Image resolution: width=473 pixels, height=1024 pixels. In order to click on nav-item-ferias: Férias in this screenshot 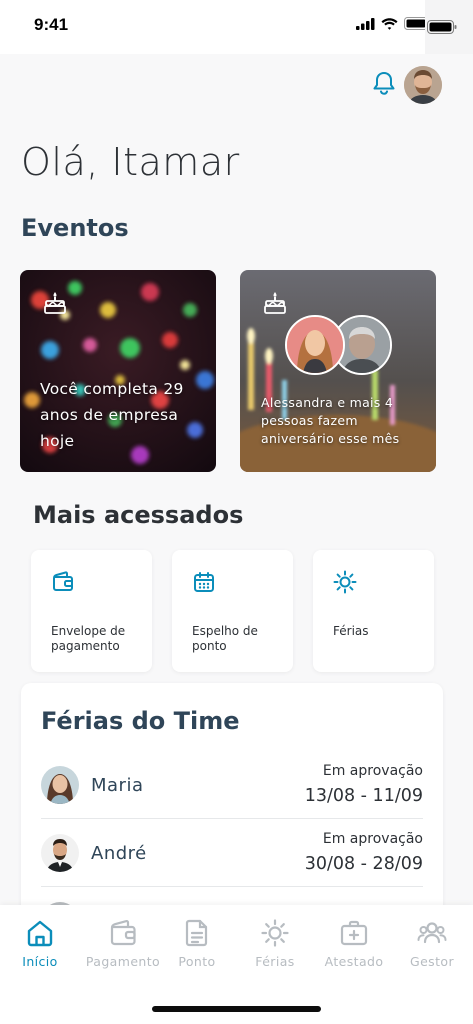, I will do `click(275, 943)`.